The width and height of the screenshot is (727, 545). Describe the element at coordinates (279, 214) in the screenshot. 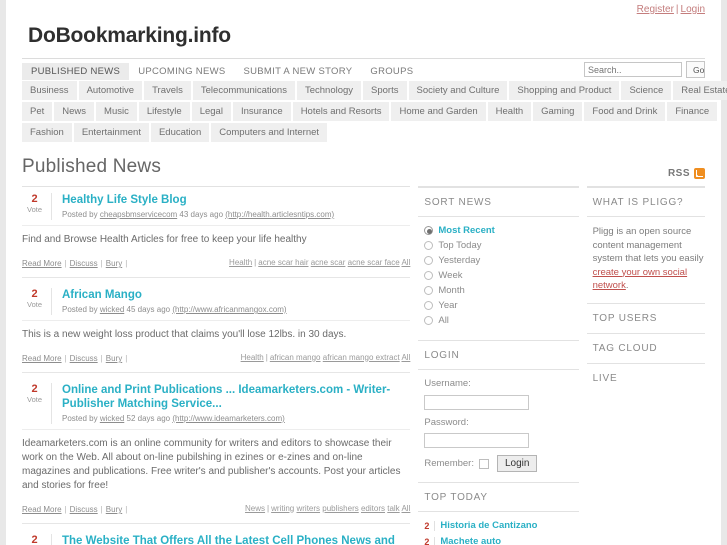

I see `story-source-url: (http://health.articlesntips.com)` at that location.